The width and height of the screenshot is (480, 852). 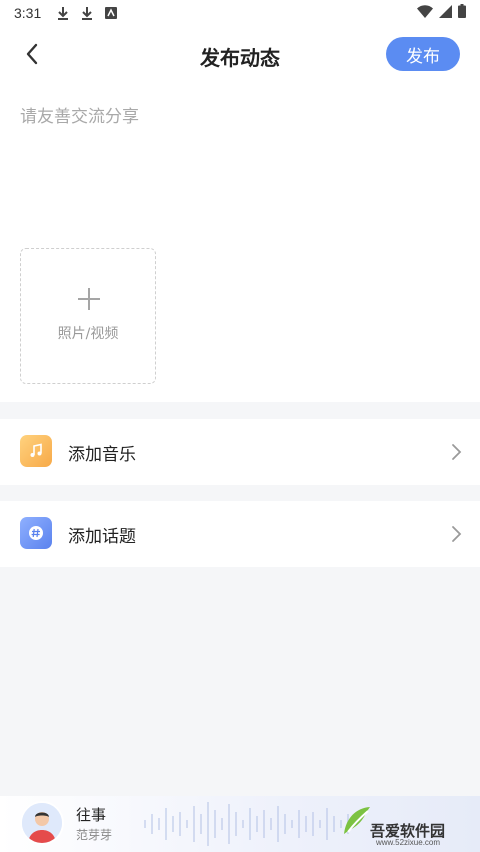 I want to click on music-note-icon, so click(x=36, y=451).